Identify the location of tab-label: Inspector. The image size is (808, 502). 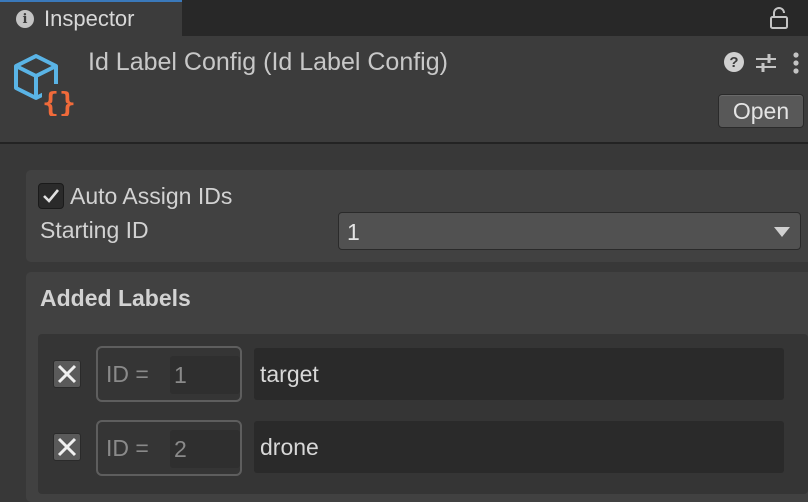
(89, 18).